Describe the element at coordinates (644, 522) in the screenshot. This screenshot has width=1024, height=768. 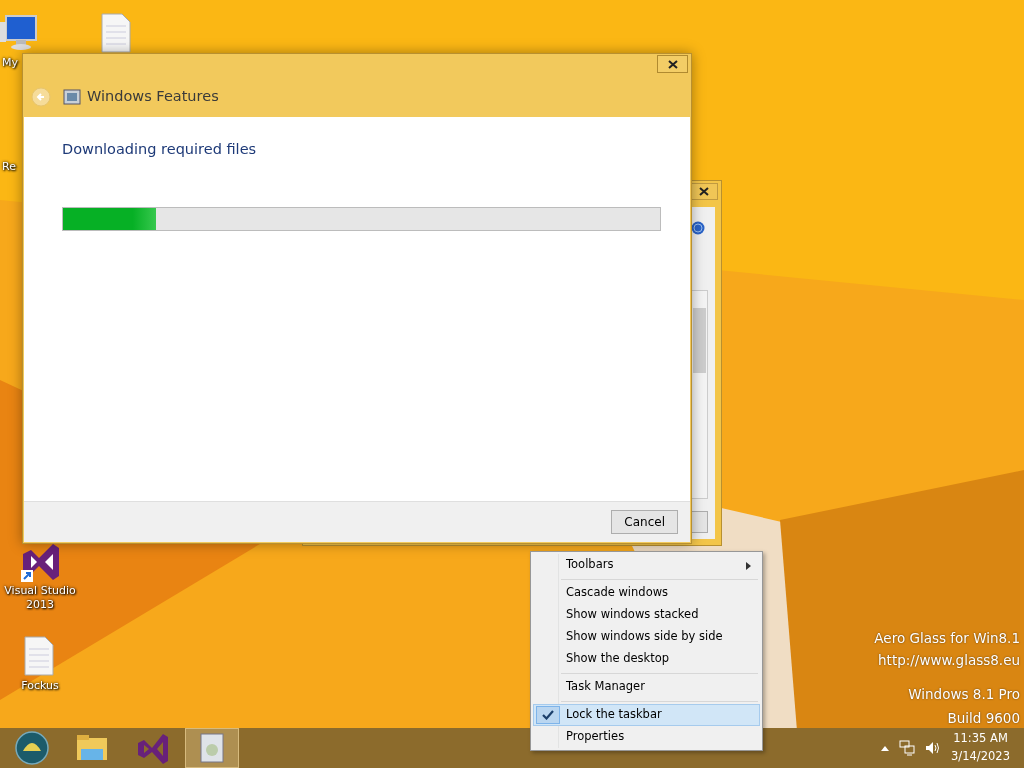
I see `cancel-button: Cancel` at that location.